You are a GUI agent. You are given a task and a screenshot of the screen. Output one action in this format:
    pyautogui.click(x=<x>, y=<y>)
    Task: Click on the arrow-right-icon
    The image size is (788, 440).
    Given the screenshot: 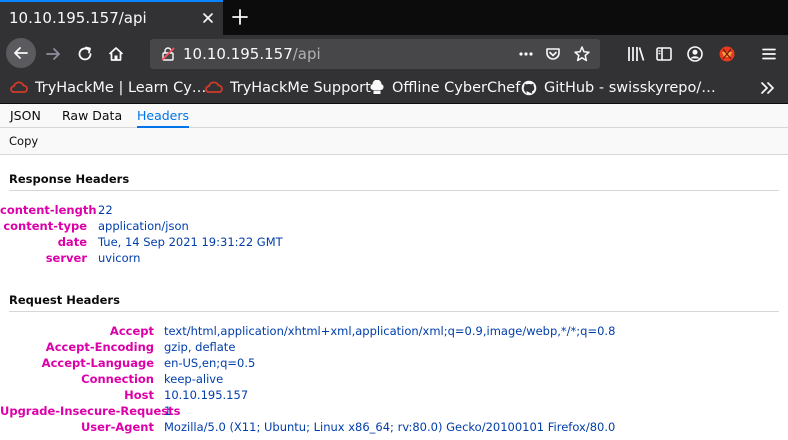 What is the action you would take?
    pyautogui.click(x=53, y=54)
    